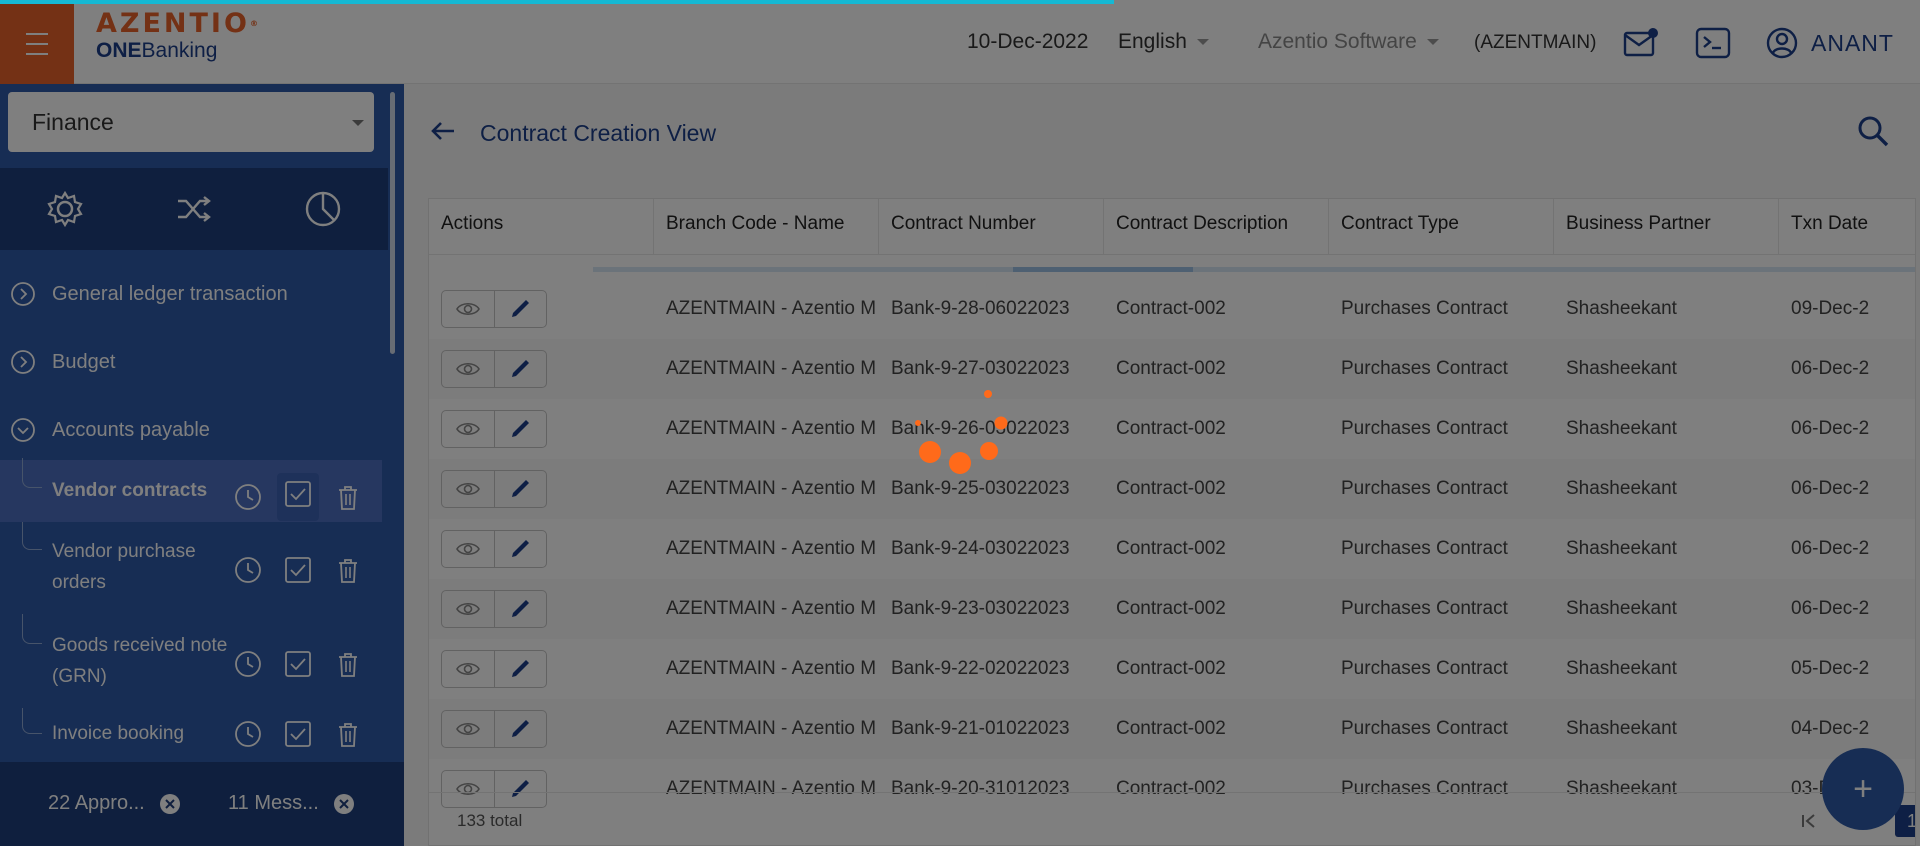  Describe the element at coordinates (961, 432) in the screenshot. I see `loading-spinner-icon` at that location.